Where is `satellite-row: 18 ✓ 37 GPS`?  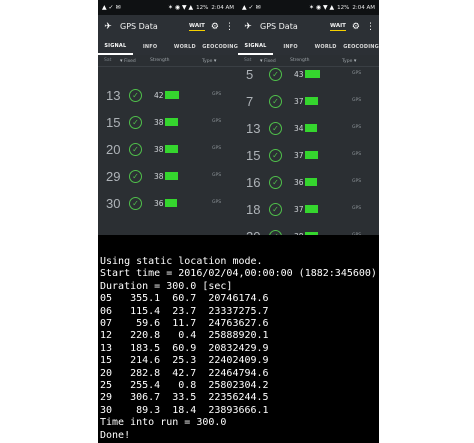
satellite-row: 18 ✓ 37 GPS is located at coordinates (308, 210).